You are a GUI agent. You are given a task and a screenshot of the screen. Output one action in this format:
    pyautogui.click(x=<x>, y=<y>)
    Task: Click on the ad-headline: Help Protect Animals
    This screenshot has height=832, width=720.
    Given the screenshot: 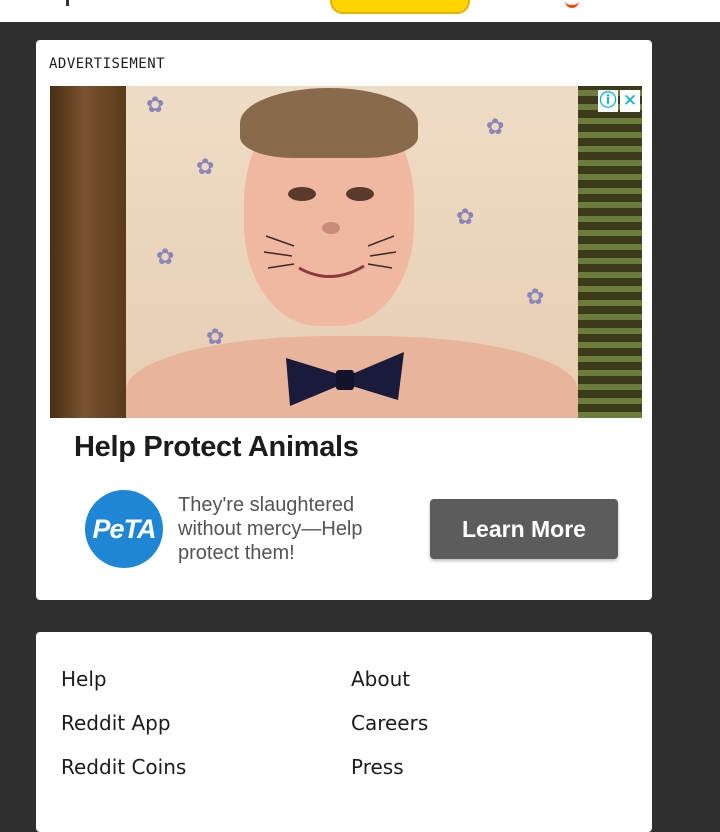 What is the action you would take?
    pyautogui.click(x=216, y=447)
    